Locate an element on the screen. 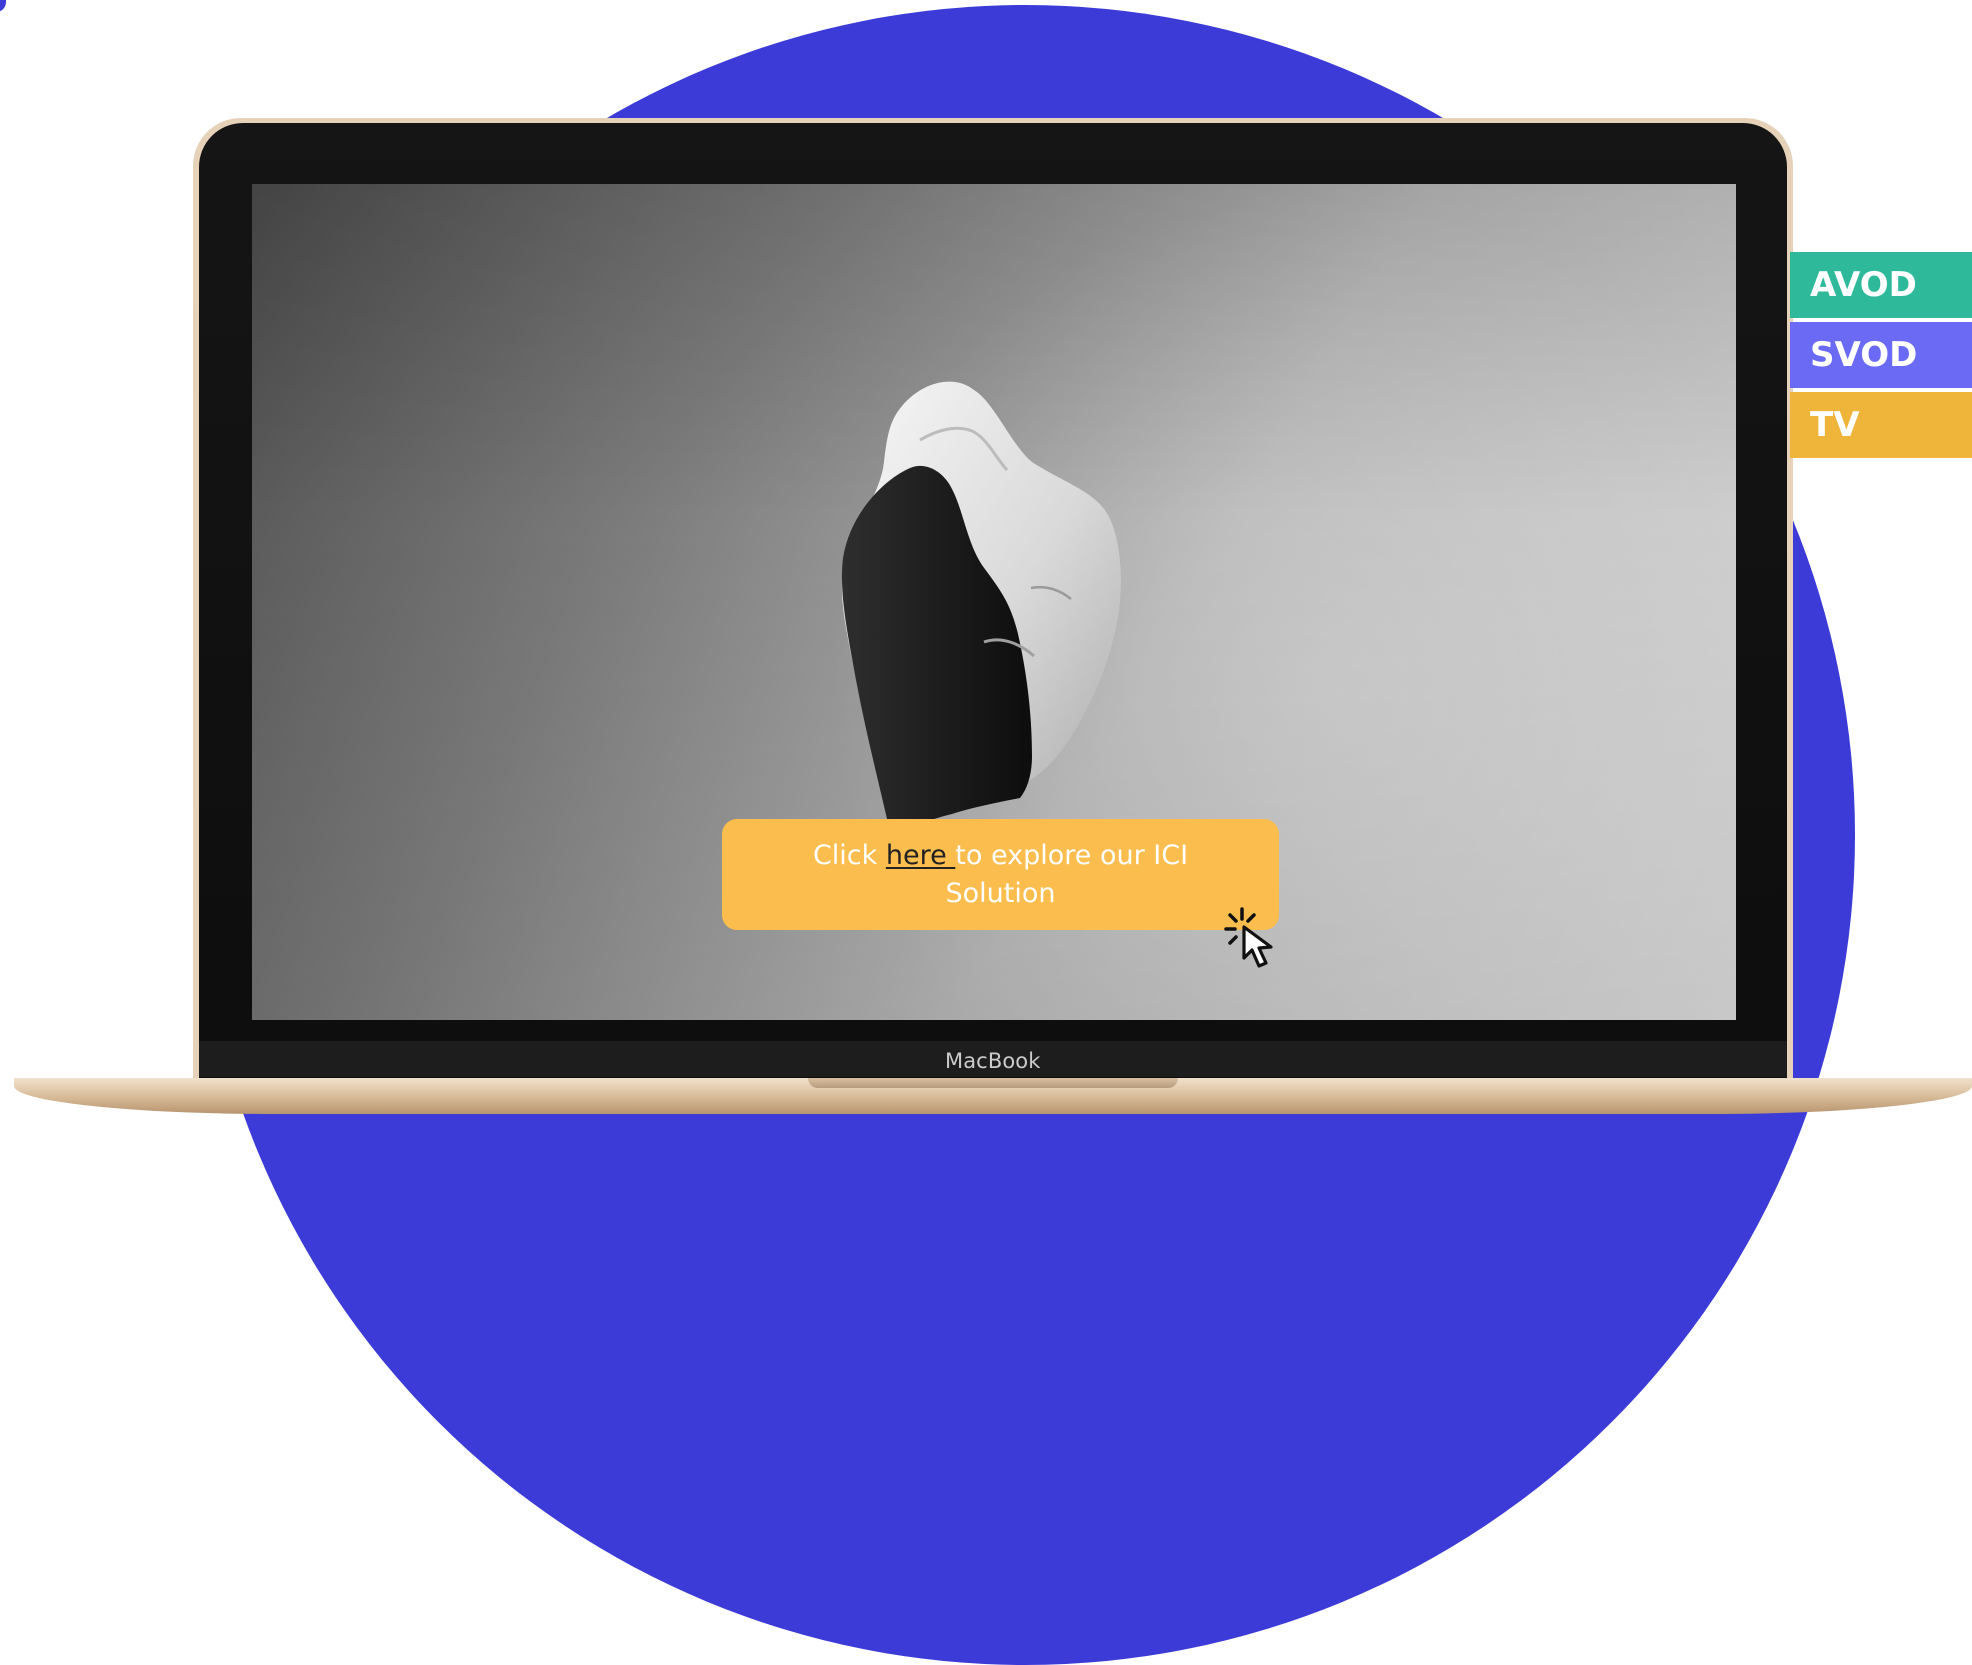 This screenshot has height=1665, width=1972. side-tab-tv-label: TV is located at coordinates (1835, 425).